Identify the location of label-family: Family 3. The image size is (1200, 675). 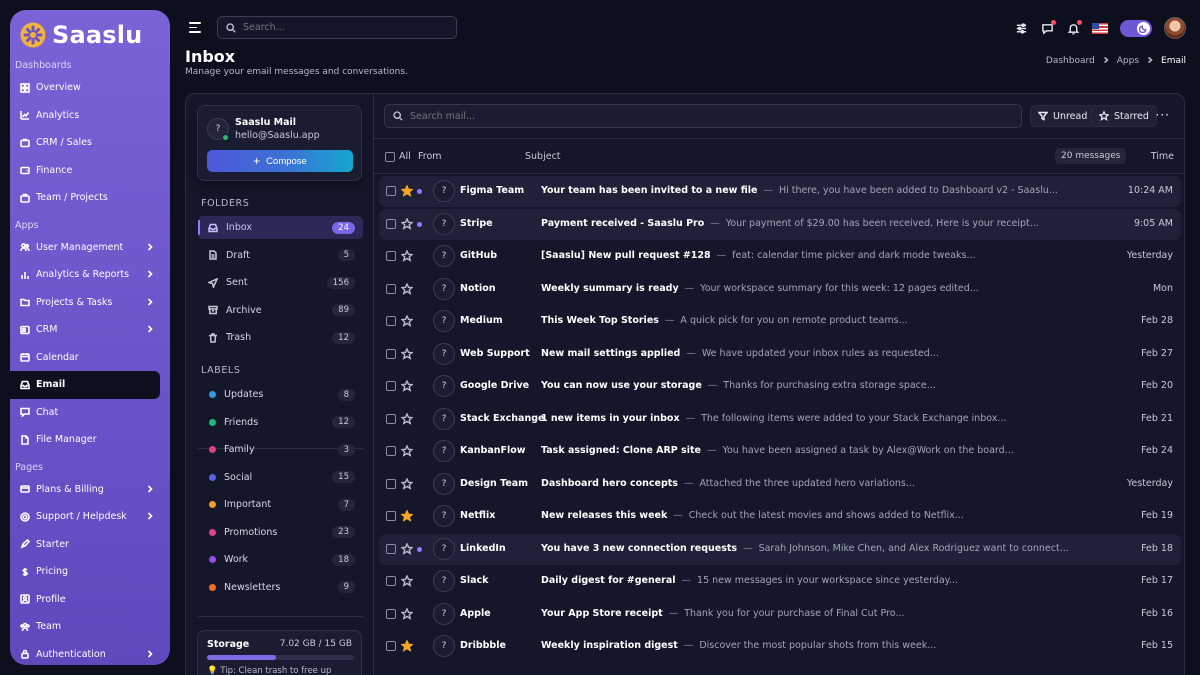
(280, 449).